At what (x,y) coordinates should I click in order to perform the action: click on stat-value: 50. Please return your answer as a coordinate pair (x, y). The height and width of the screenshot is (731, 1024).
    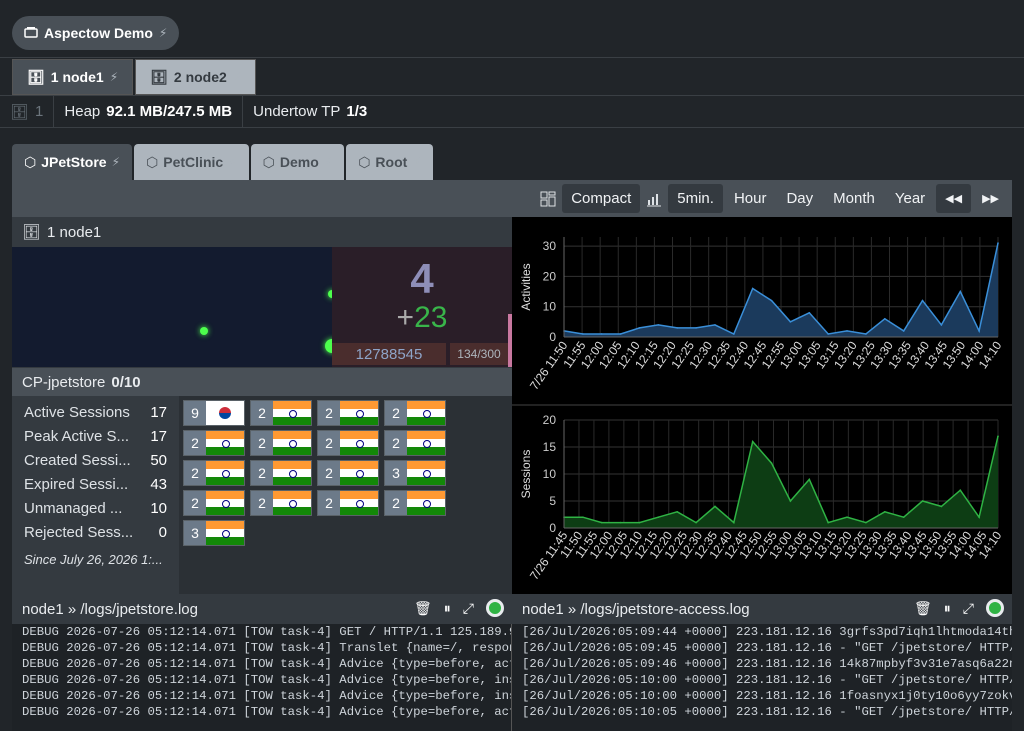
    Looking at the image, I should click on (158, 460).